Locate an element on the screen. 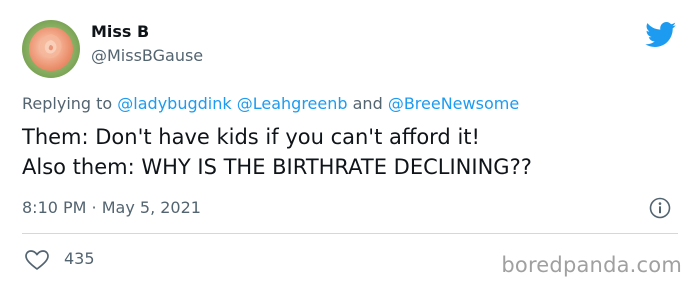 The width and height of the screenshot is (700, 286). divider is located at coordinates (350, 233).